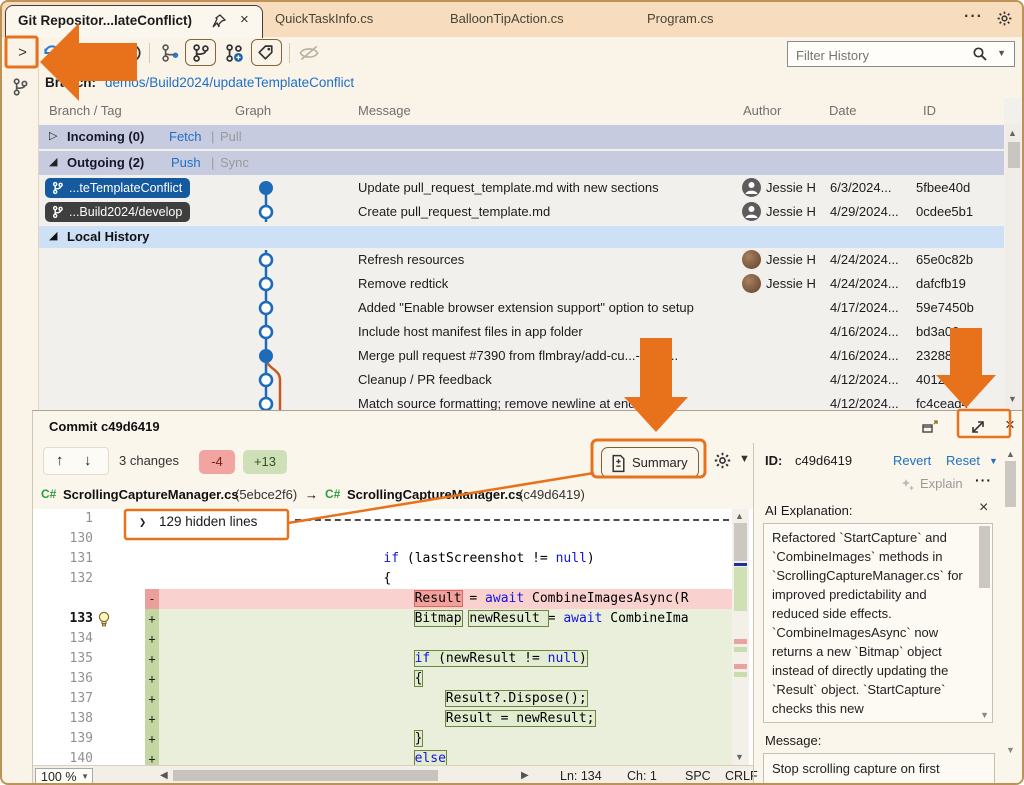 This screenshot has height=785, width=1024. Describe the element at coordinates (118, 212) in the screenshot. I see `branch-pill: ...Build2024/develop` at that location.